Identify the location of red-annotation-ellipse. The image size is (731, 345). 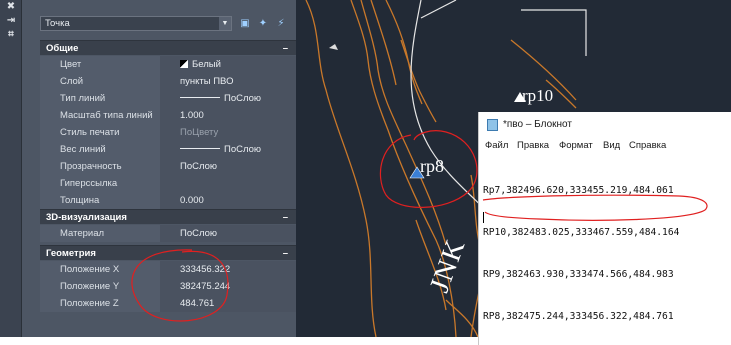
(180, 285).